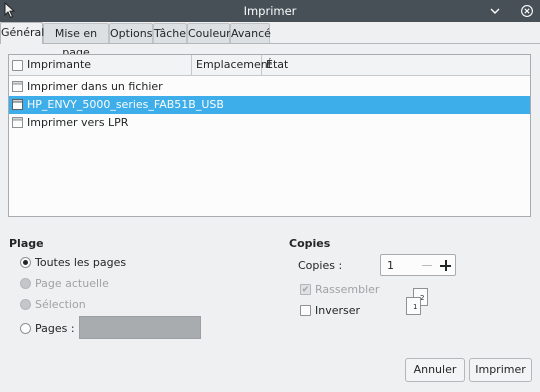  Describe the element at coordinates (26, 243) in the screenshot. I see `range-section-title: Plage` at that location.